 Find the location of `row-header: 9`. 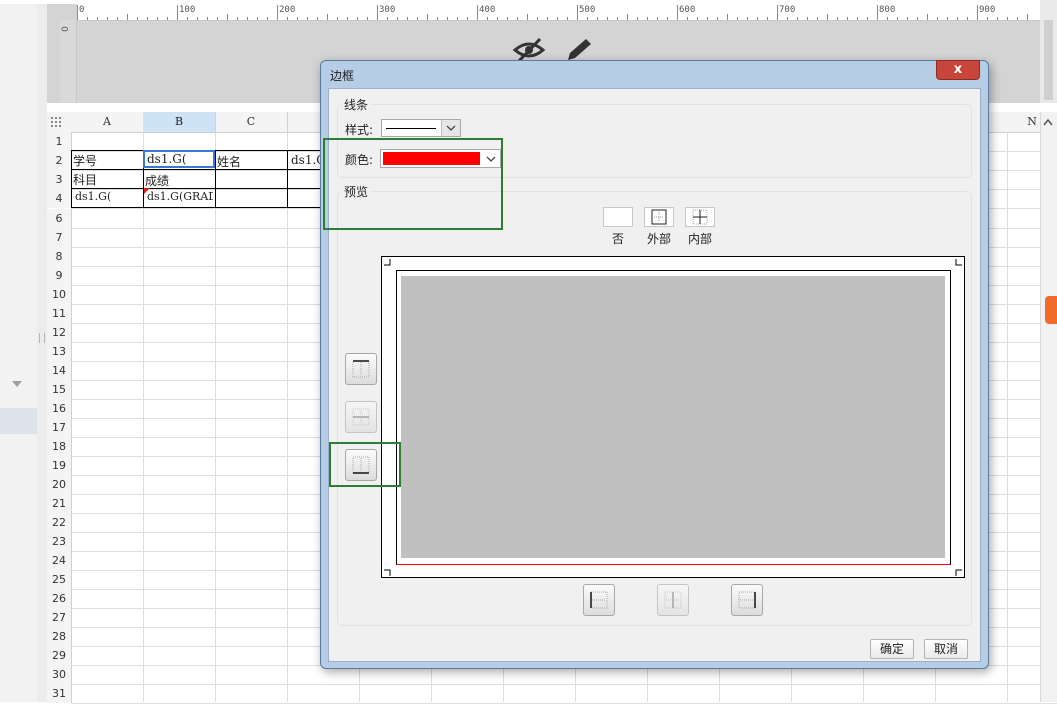

row-header: 9 is located at coordinates (59, 275).